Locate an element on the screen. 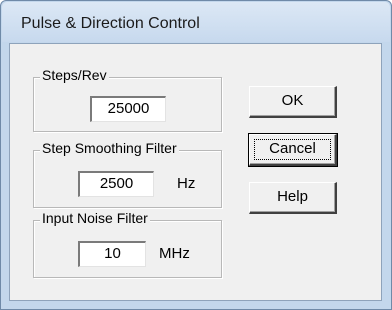 The image size is (392, 310). ok-button: OK is located at coordinates (293, 102).